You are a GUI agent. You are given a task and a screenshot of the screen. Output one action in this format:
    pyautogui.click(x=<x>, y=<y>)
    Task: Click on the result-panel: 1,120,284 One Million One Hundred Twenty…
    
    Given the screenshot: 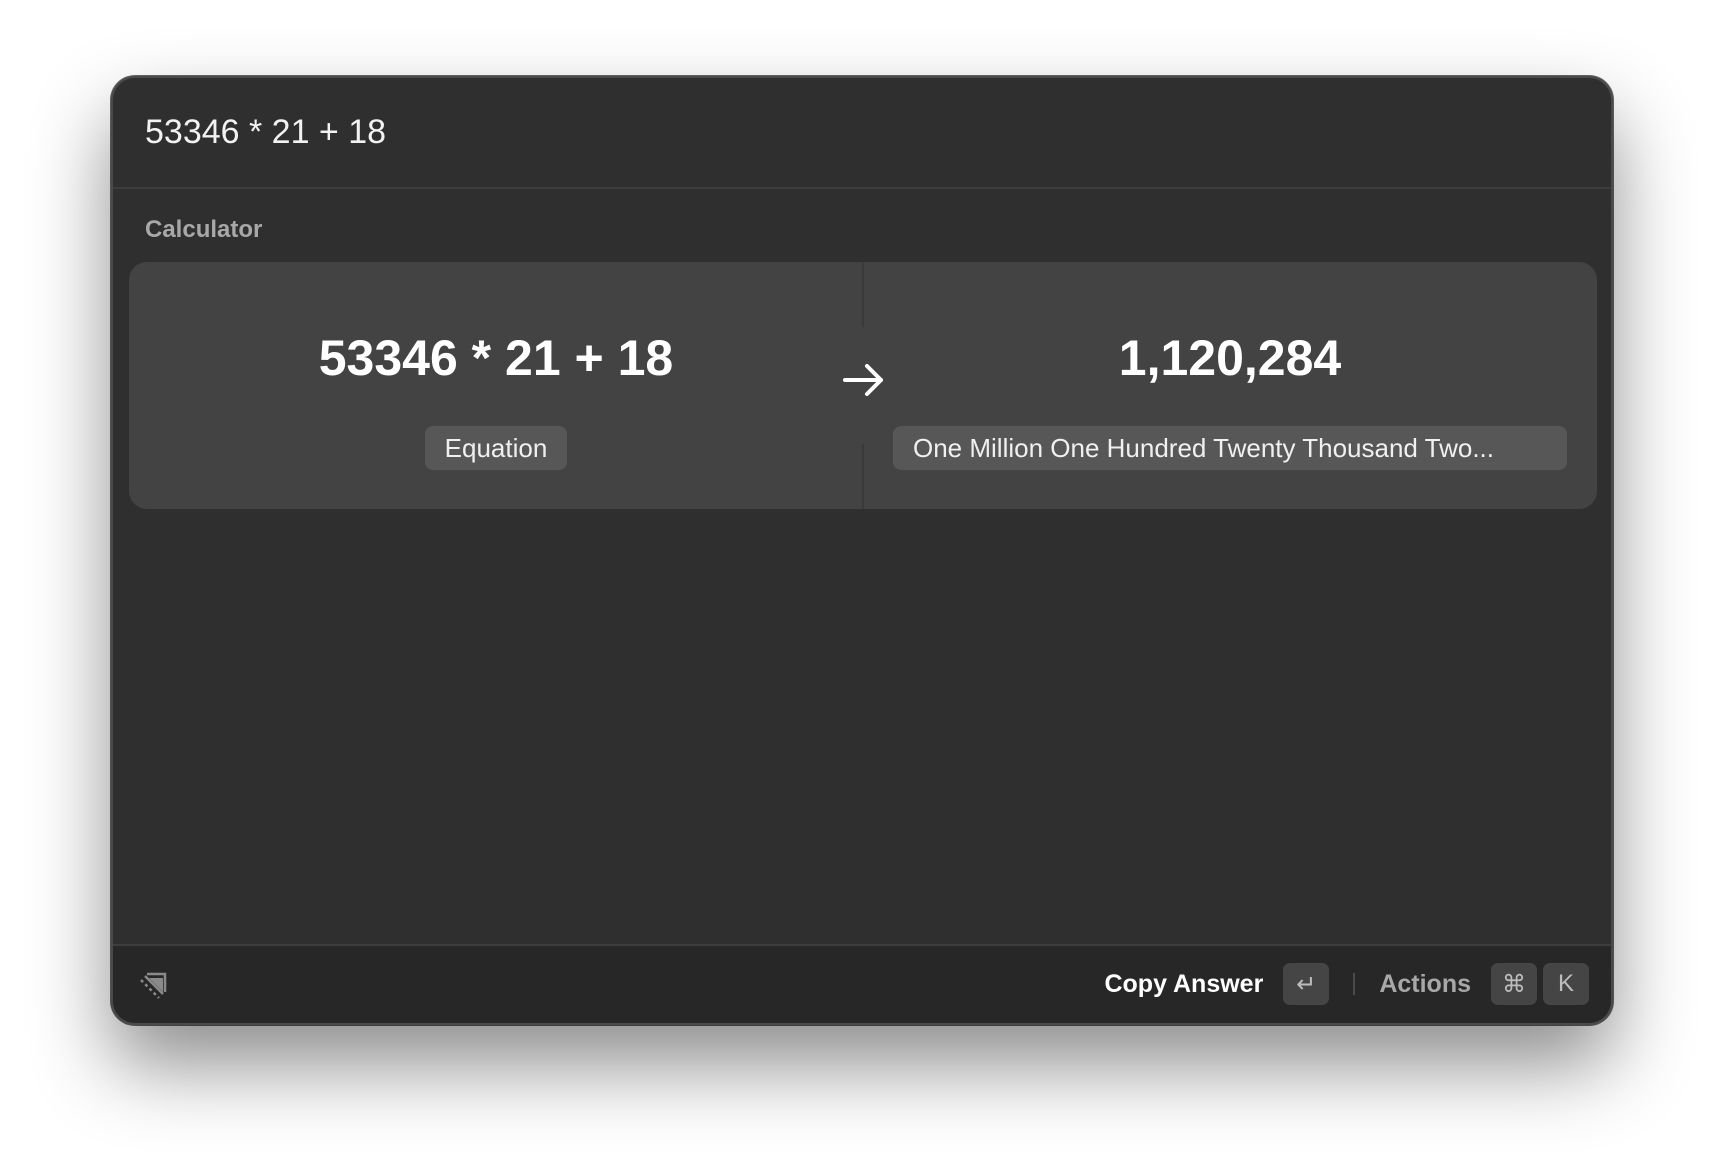 What is the action you would take?
    pyautogui.click(x=1230, y=385)
    